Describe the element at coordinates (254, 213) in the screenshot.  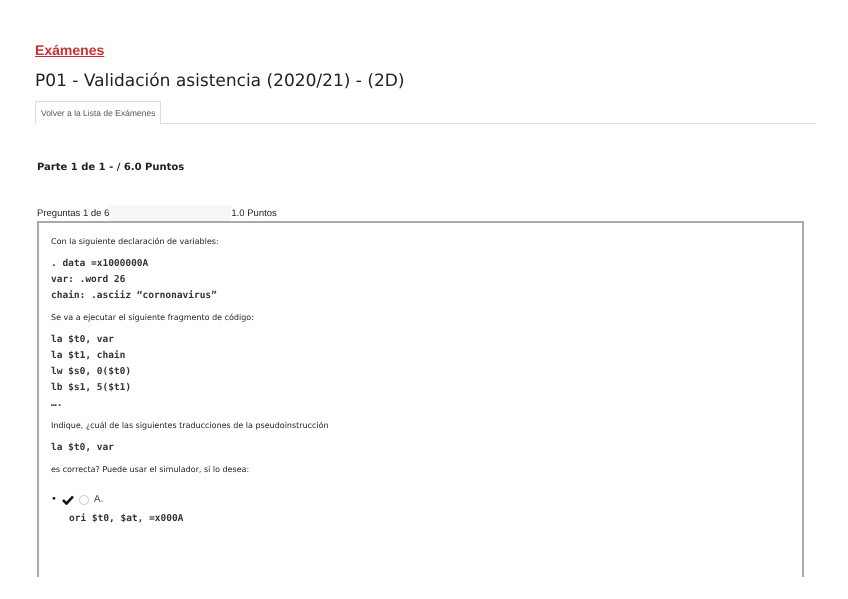
I see `question-points: 1.0 Puntos` at that location.